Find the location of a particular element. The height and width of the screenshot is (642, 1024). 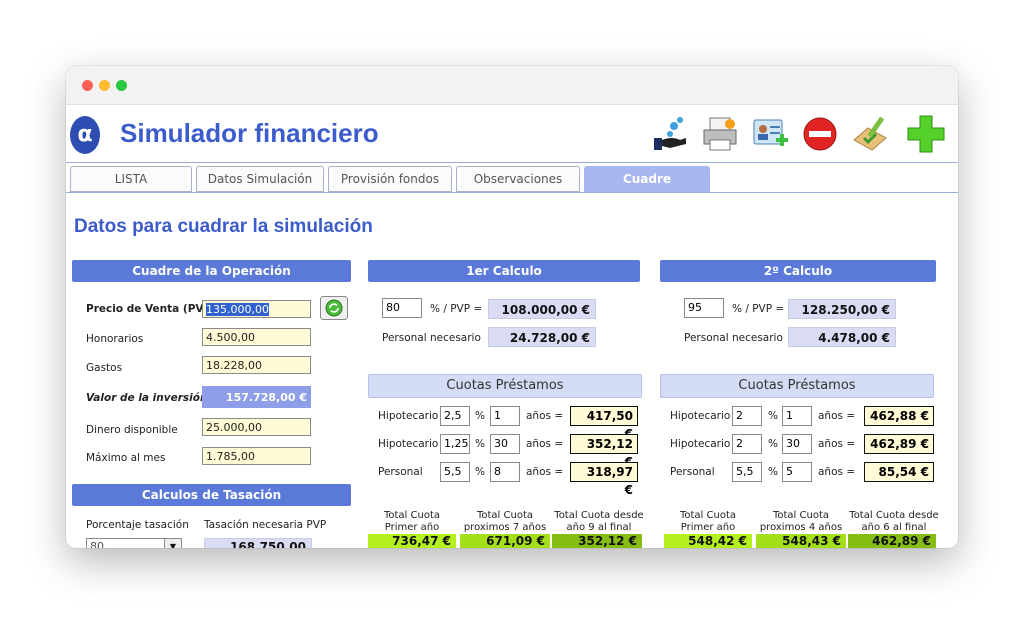

precio-input: 135.000,00 is located at coordinates (256, 309).